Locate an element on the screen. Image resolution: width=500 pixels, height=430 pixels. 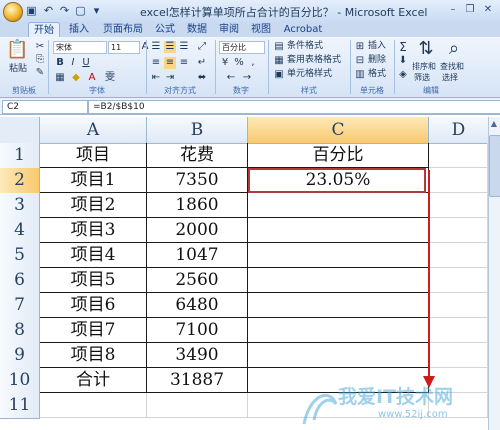
sort-filter-button-line2: 筛选 is located at coordinates (422, 77).